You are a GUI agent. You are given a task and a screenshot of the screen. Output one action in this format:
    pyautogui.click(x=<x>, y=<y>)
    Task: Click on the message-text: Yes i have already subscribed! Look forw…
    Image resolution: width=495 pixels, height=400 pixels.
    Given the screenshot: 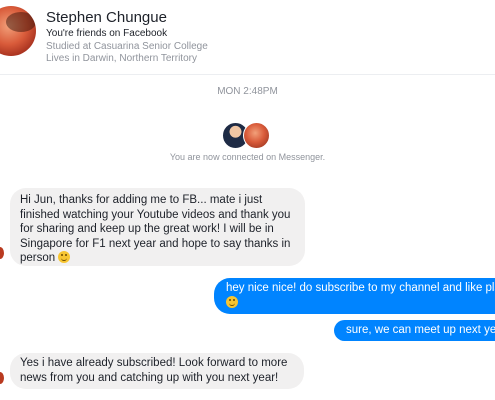 What is the action you would take?
    pyautogui.click(x=154, y=370)
    